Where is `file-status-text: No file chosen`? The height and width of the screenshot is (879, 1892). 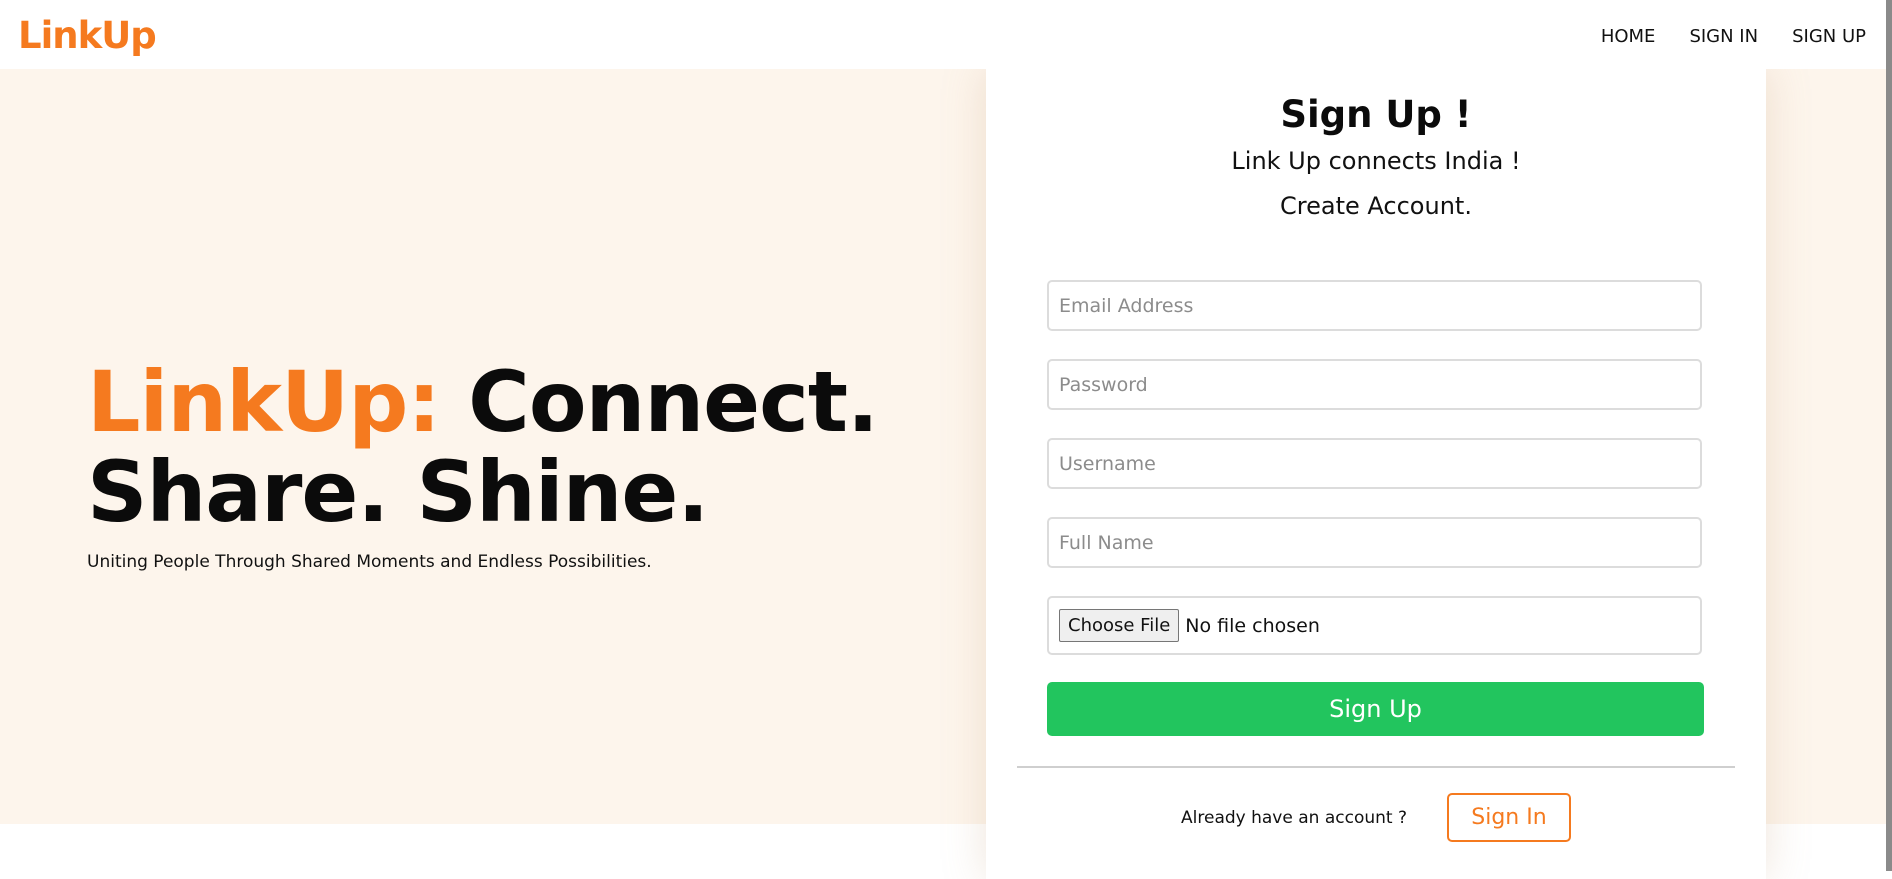 file-status-text: No file chosen is located at coordinates (1252, 625).